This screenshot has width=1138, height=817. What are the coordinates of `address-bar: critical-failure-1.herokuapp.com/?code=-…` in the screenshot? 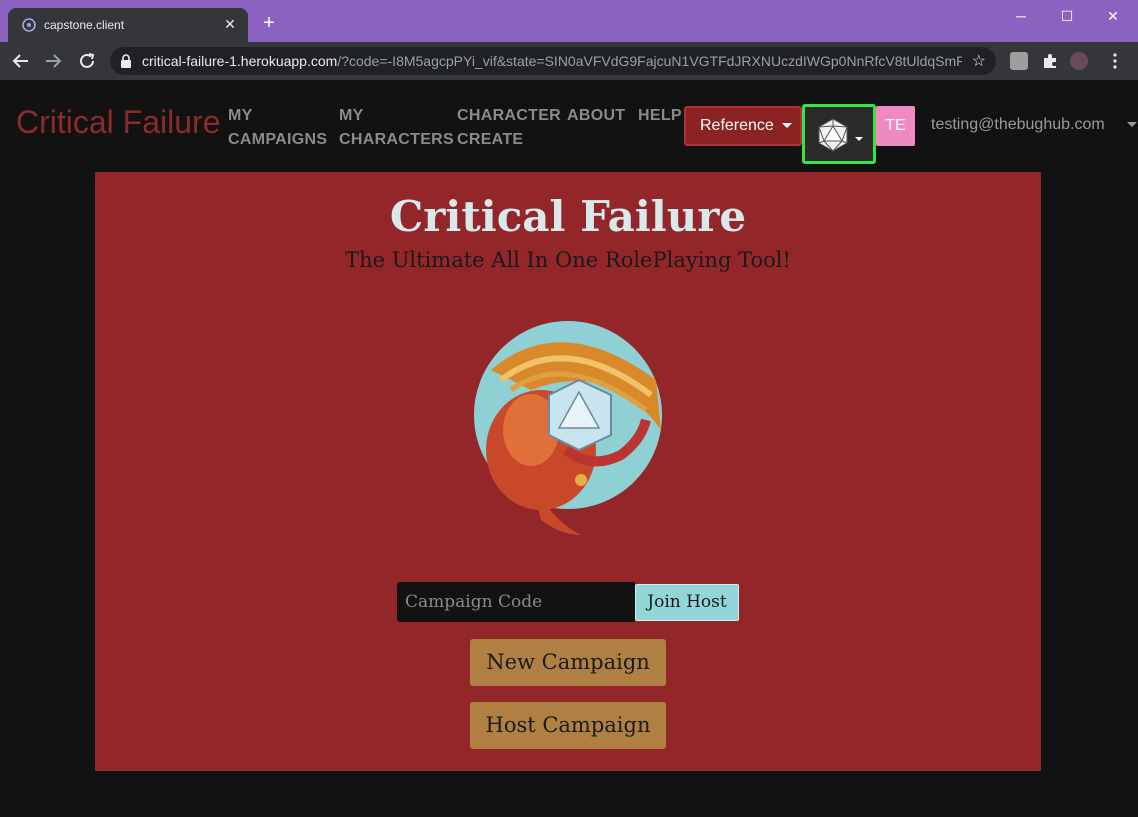 It's located at (553, 61).